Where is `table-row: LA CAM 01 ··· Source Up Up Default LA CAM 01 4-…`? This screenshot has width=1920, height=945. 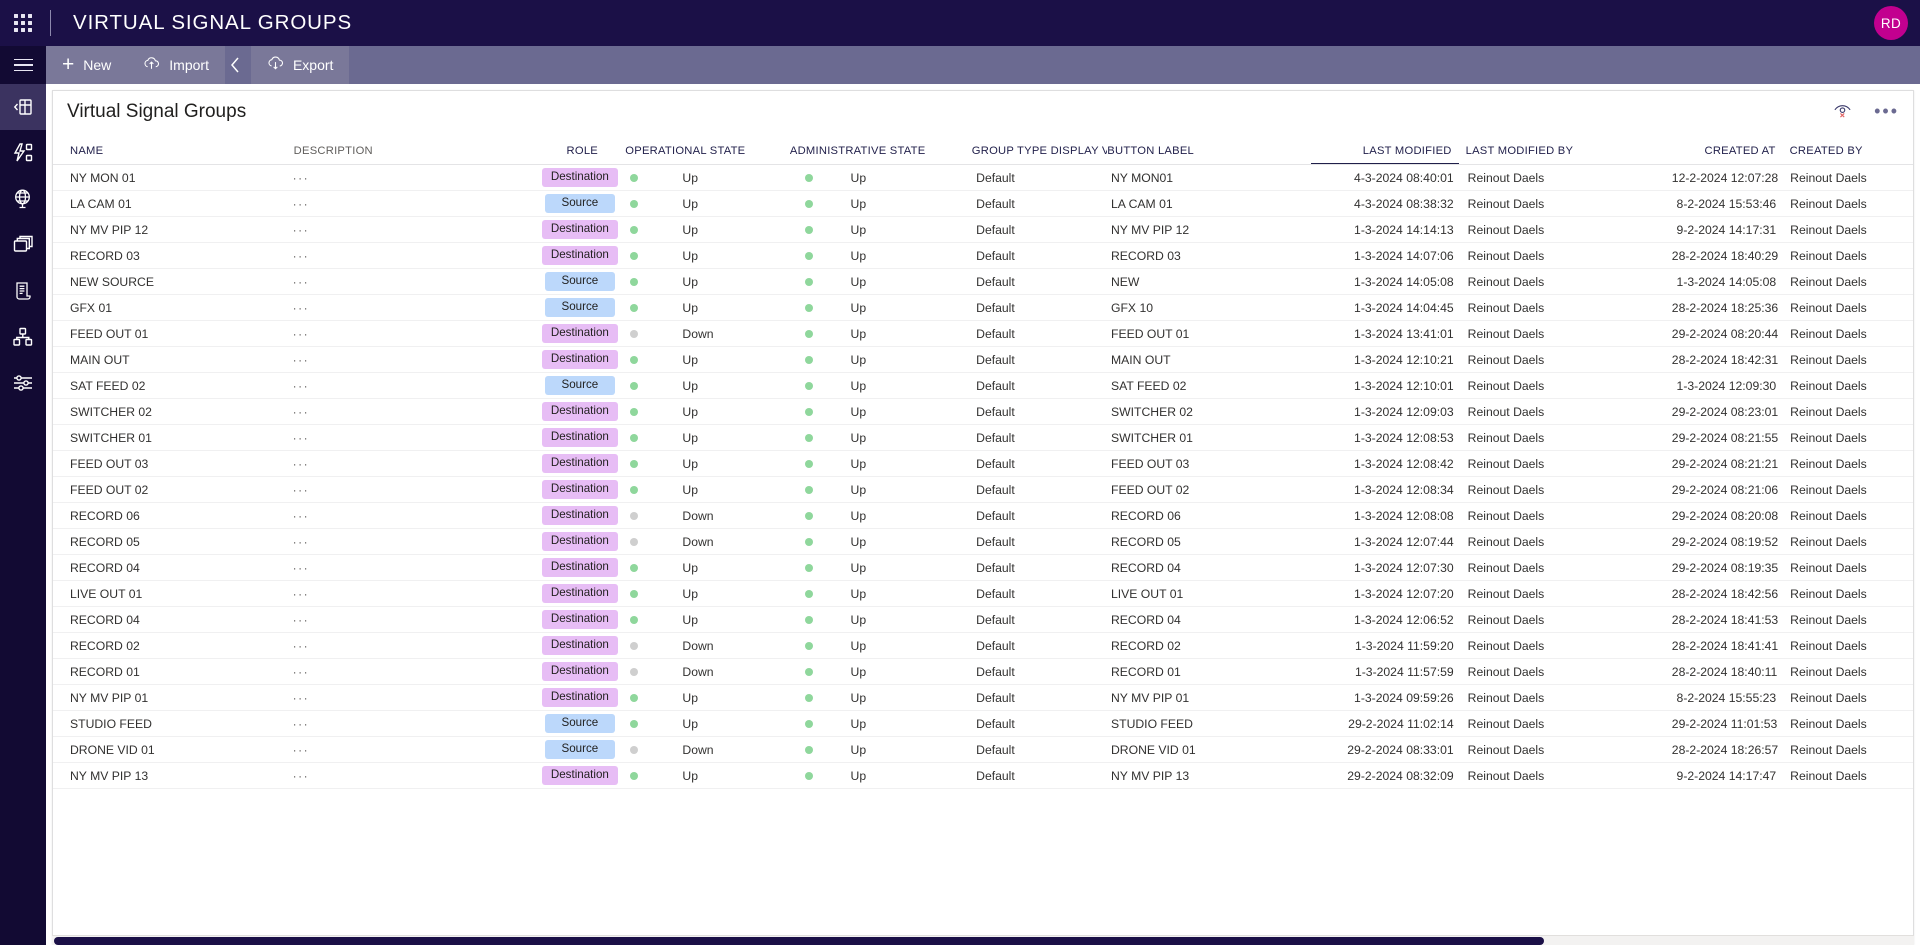
table-row: LA CAM 01 ··· Source Up Up Default LA CAM 01 4-… is located at coordinates (983, 204).